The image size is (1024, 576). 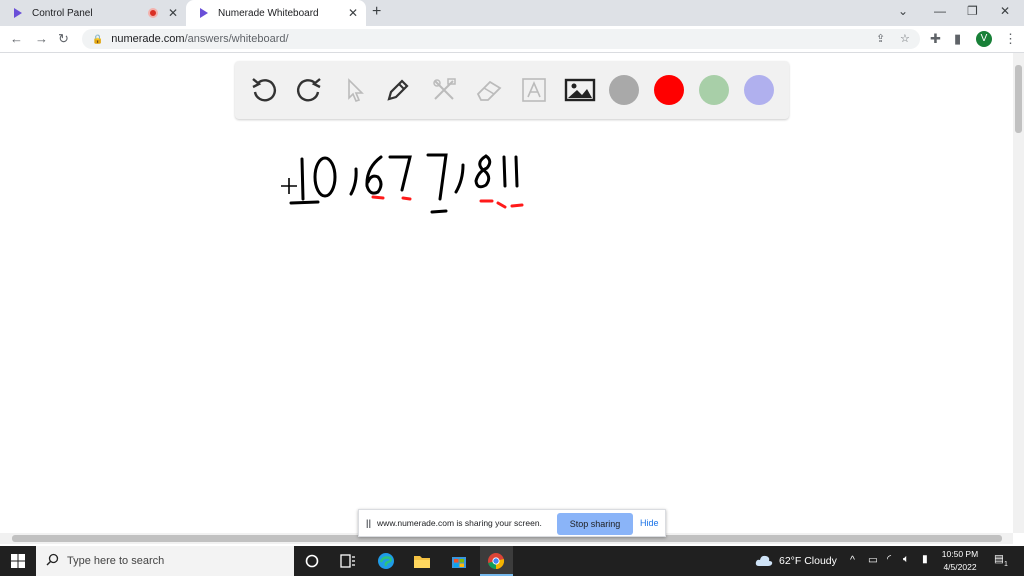 I want to click on handwritten-number, so click(x=409, y=177).